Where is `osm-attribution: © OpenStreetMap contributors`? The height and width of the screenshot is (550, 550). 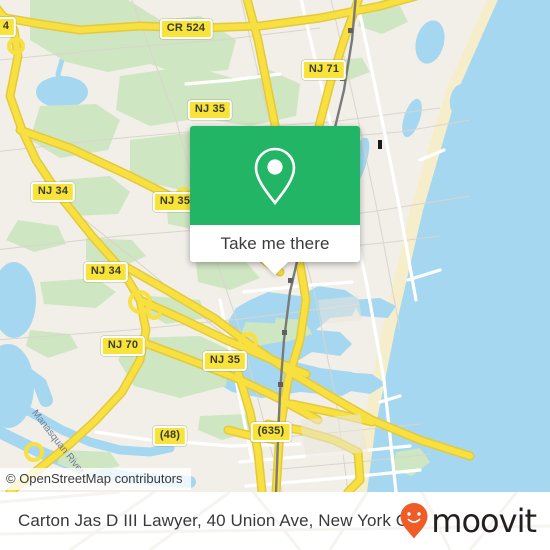 osm-attribution: © OpenStreetMap contributors is located at coordinates (95, 479).